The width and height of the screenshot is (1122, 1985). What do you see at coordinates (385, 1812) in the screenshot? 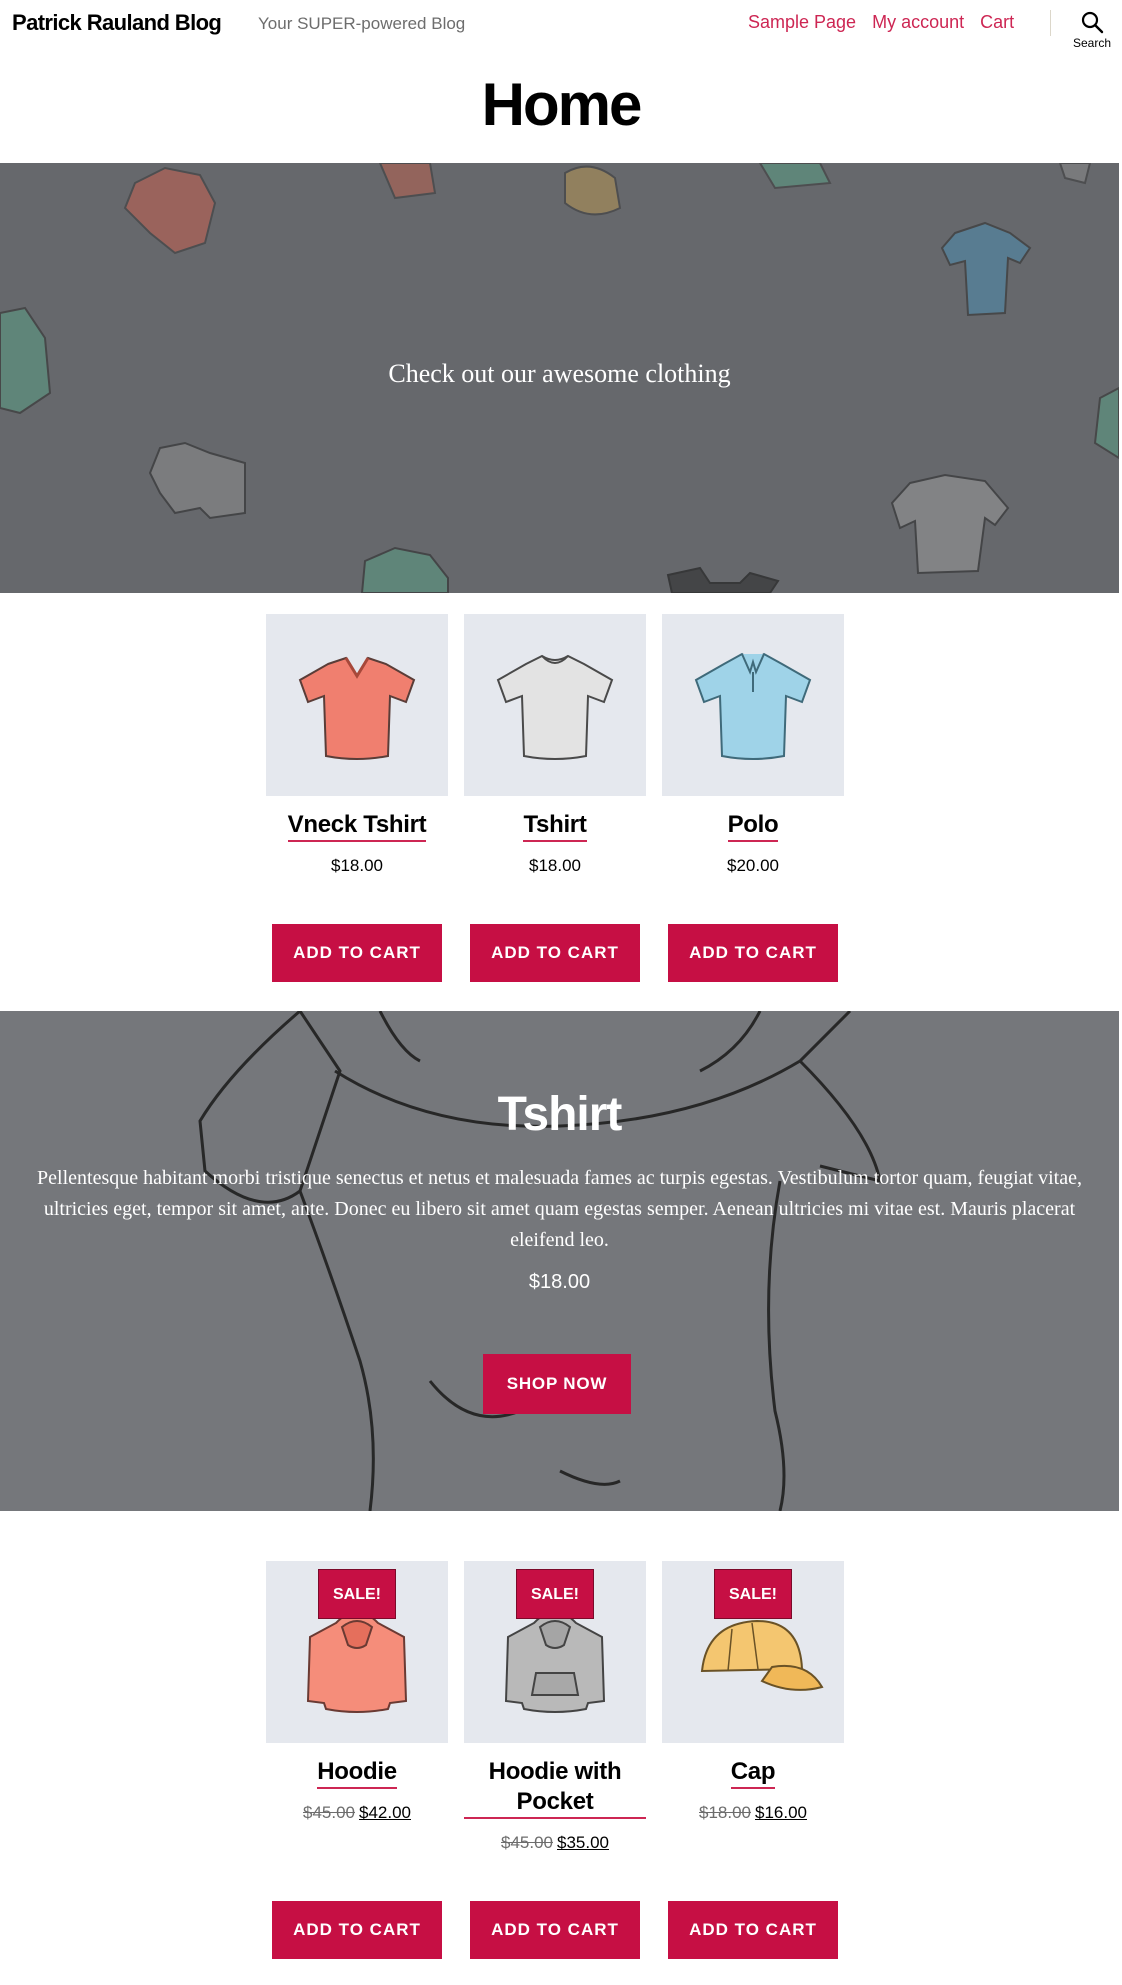
I see `sale-price: $42.00` at bounding box center [385, 1812].